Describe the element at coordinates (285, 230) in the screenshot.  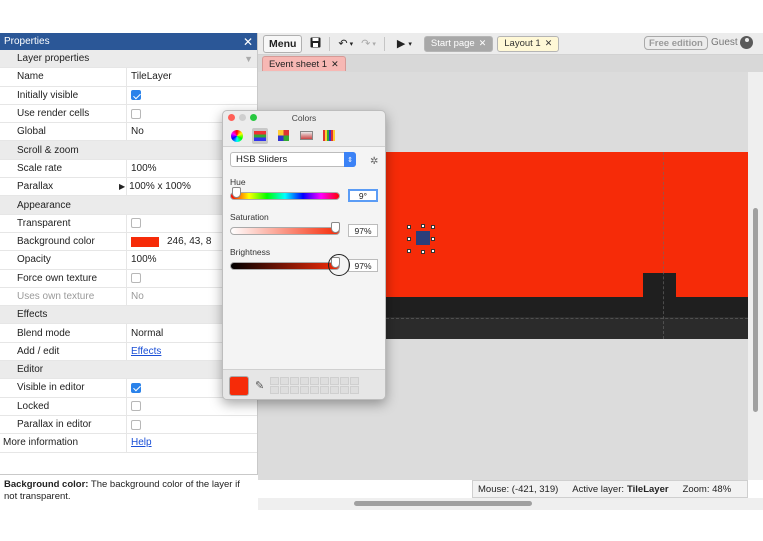
I see `saturation-slider` at that location.